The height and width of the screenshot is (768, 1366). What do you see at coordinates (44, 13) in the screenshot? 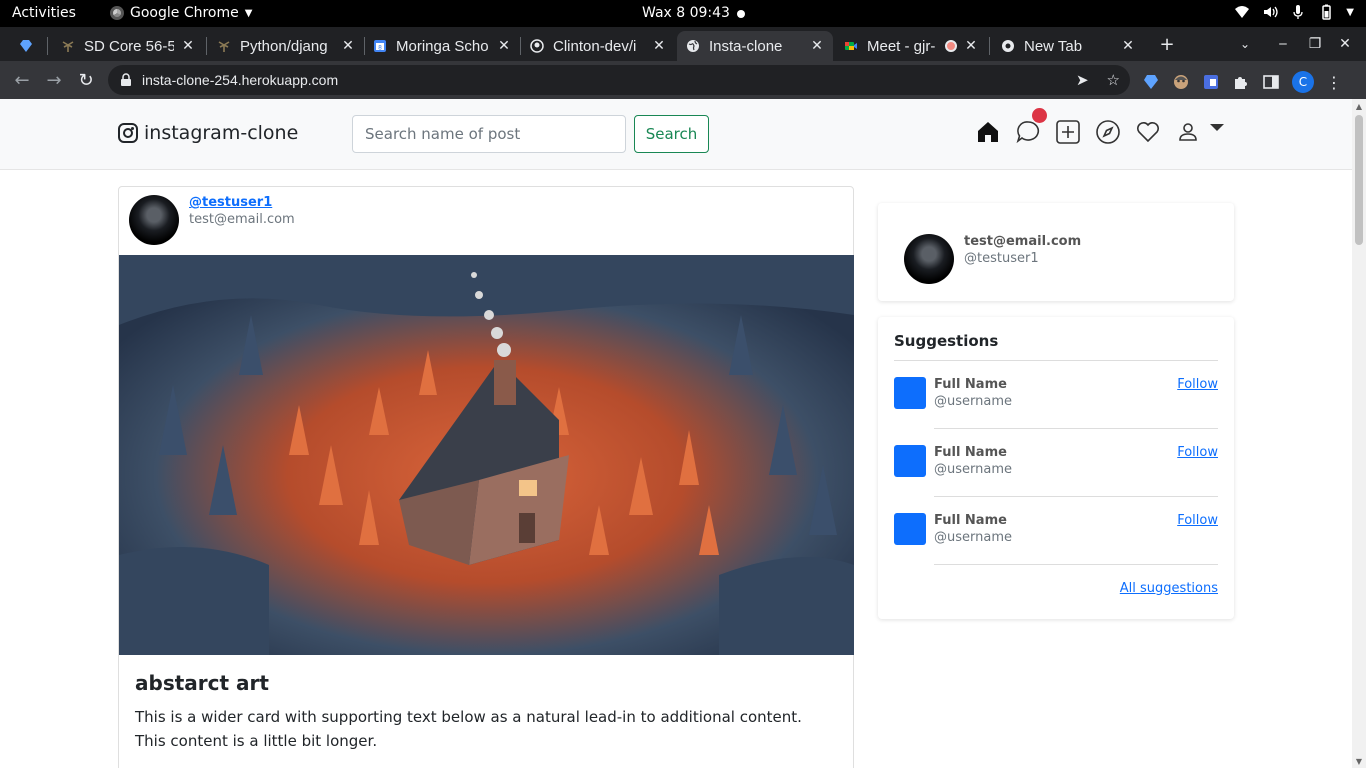
I see `activities-button: Activities` at bounding box center [44, 13].